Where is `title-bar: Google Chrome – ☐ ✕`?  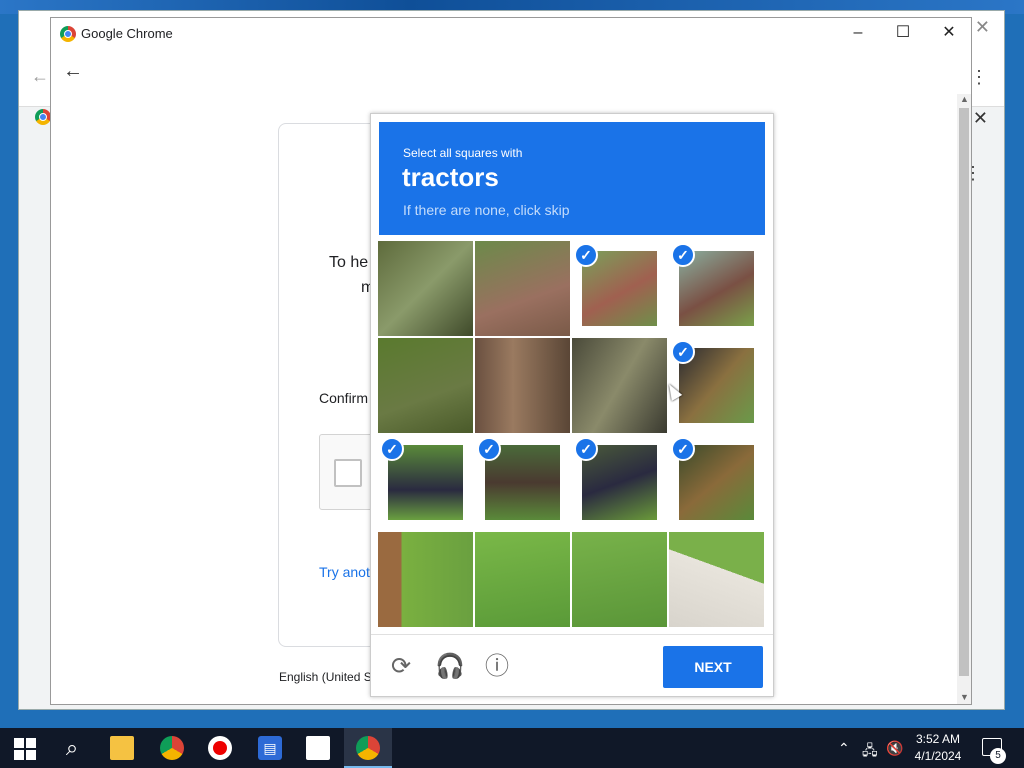 title-bar: Google Chrome – ☐ ✕ is located at coordinates (511, 33).